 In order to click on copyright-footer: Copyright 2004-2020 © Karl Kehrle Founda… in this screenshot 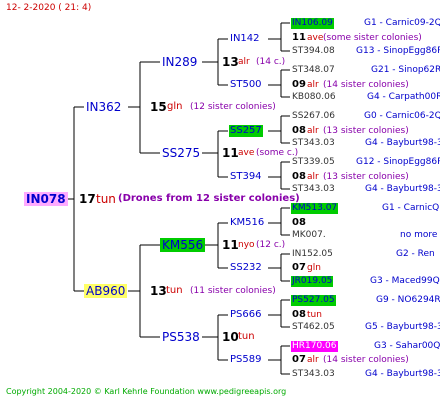, I will do `click(146, 391)`.